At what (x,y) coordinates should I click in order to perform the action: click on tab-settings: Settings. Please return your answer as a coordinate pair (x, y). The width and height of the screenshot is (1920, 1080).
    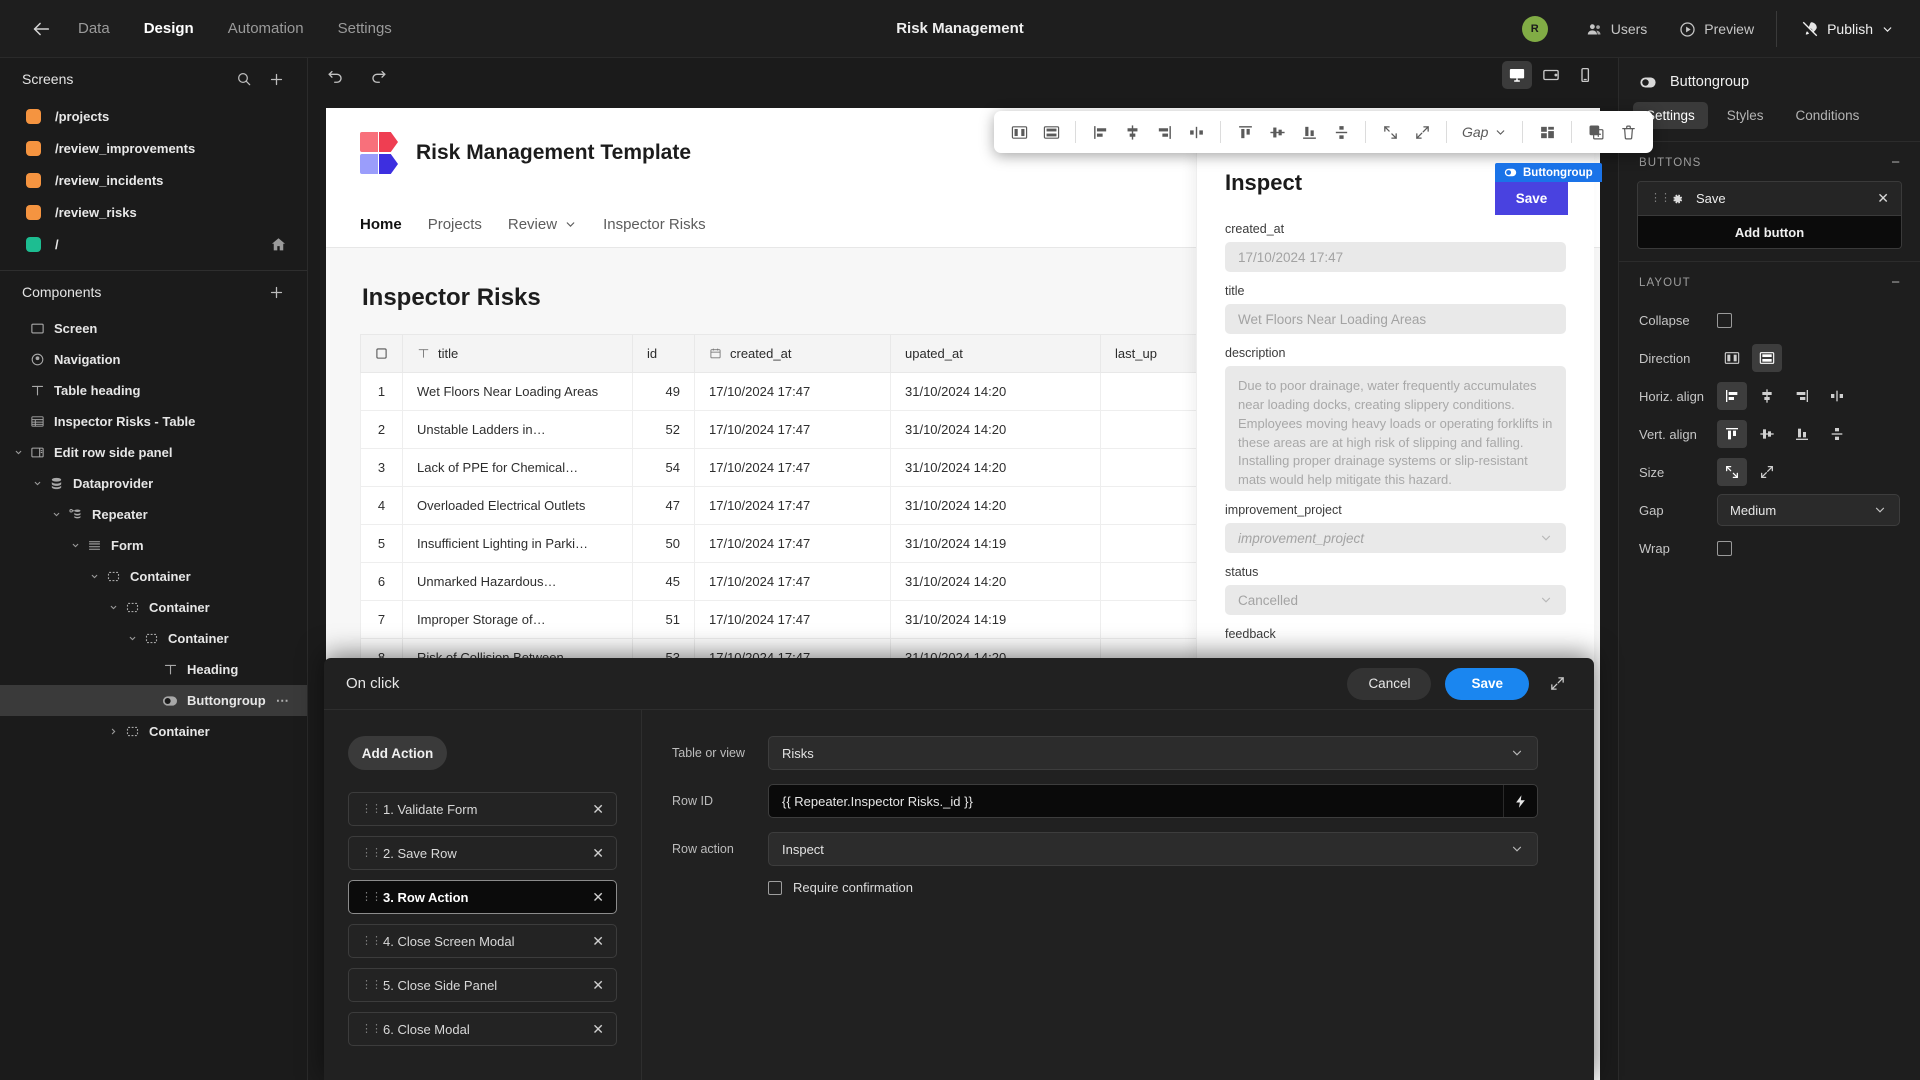
    Looking at the image, I should click on (365, 28).